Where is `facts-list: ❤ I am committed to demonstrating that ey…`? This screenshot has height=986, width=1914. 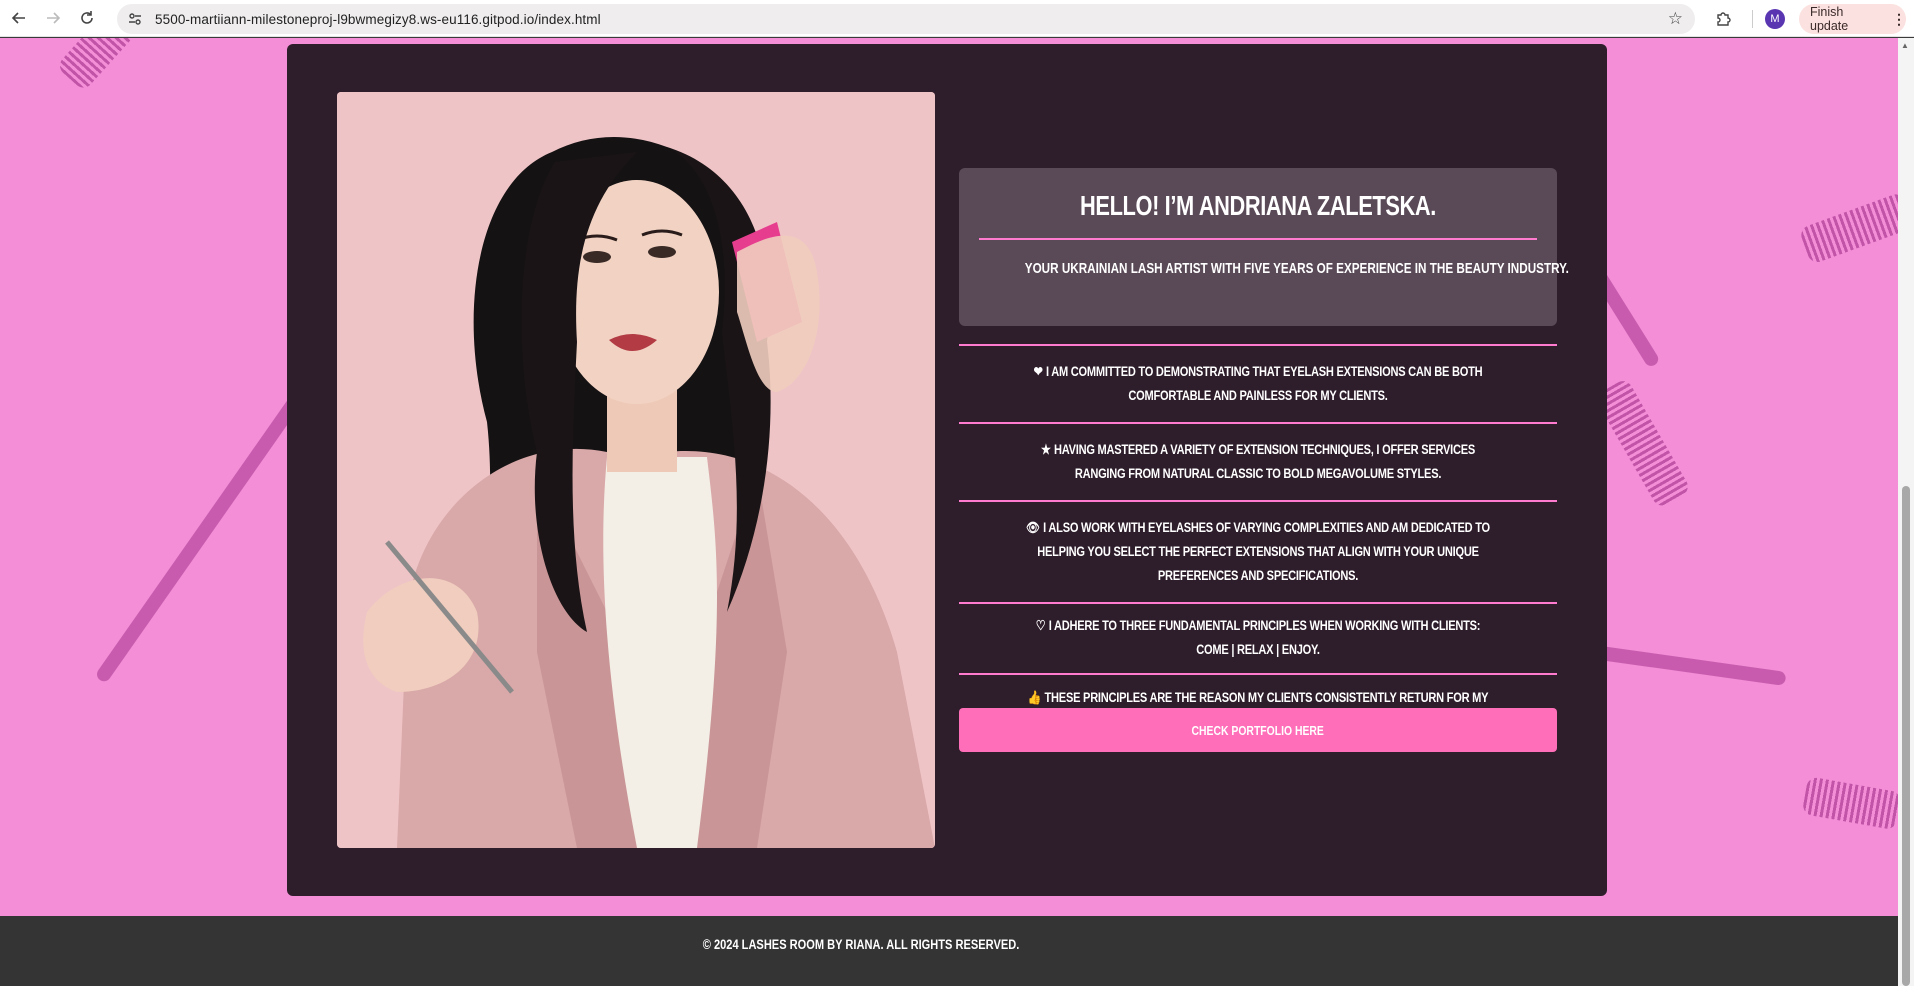 facts-list: ❤ I am committed to demonstrating that ey… is located at coordinates (1258, 544).